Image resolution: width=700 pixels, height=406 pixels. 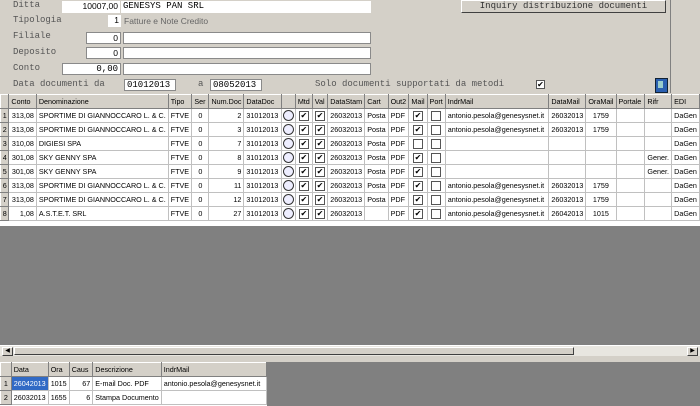 I want to click on col-header-denominazione: Denominazione, so click(x=102, y=101).